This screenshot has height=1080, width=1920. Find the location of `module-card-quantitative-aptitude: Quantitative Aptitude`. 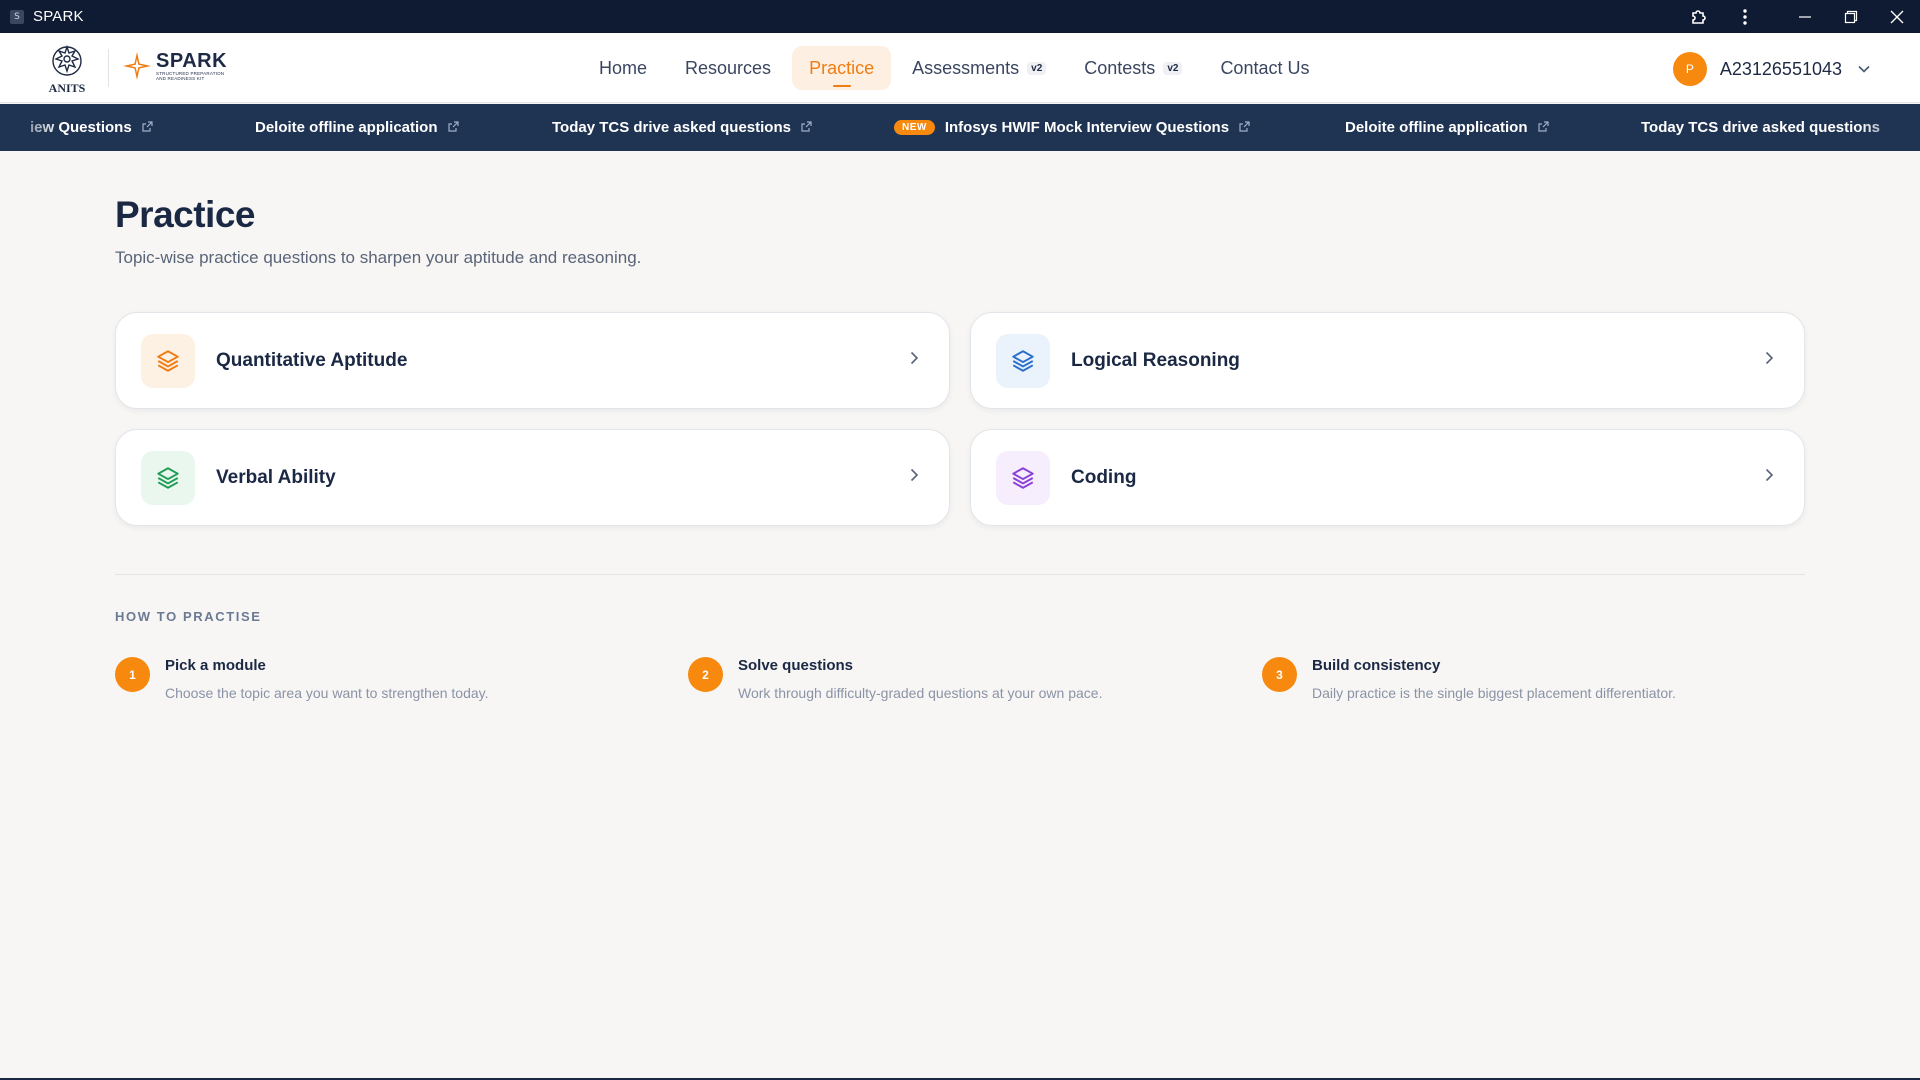

module-card-quantitative-aptitude: Quantitative Aptitude is located at coordinates (532, 360).